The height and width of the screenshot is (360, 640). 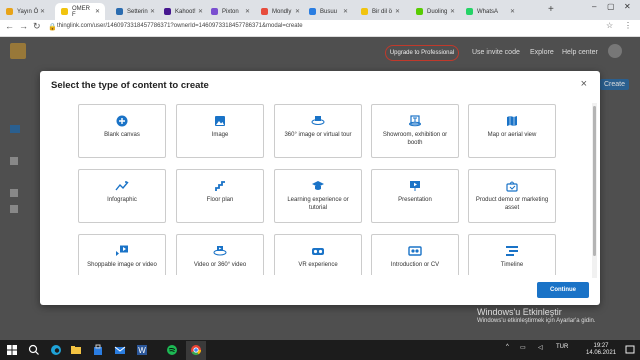 I want to click on browser-tab: OMER F ✕, so click(x=80, y=11).